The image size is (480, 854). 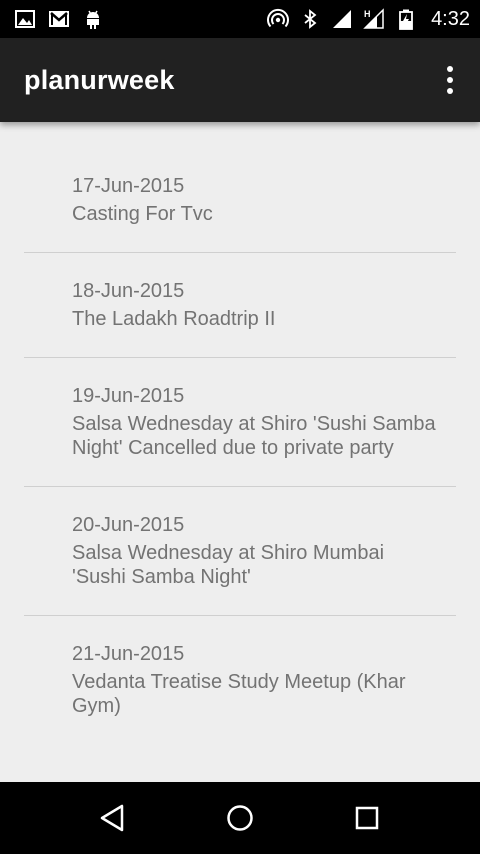 What do you see at coordinates (128, 291) in the screenshot?
I see `event-date: 18-Jun-2015` at bounding box center [128, 291].